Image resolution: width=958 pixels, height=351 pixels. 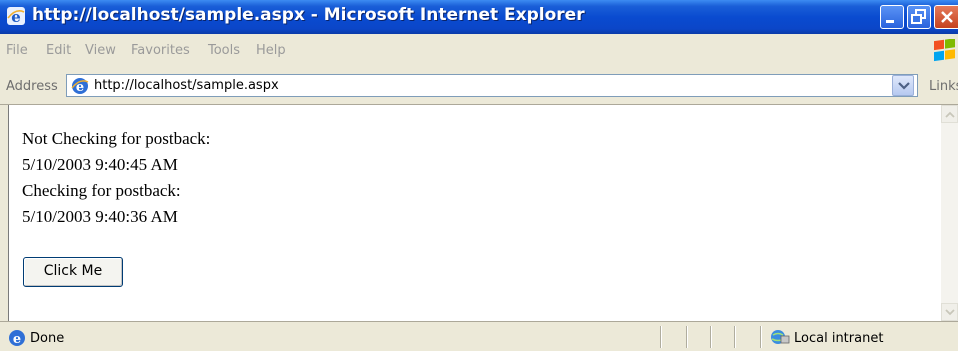 I want to click on not-checking-label: Not Checking for postback:, so click(x=116, y=138).